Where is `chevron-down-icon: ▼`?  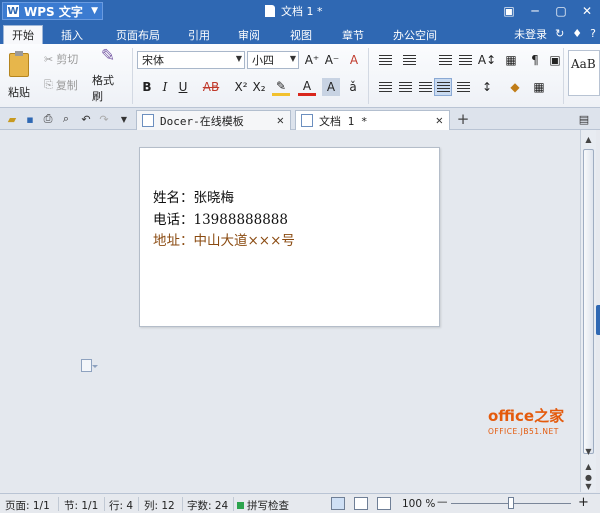 chevron-down-icon: ▼ is located at coordinates (94, 11).